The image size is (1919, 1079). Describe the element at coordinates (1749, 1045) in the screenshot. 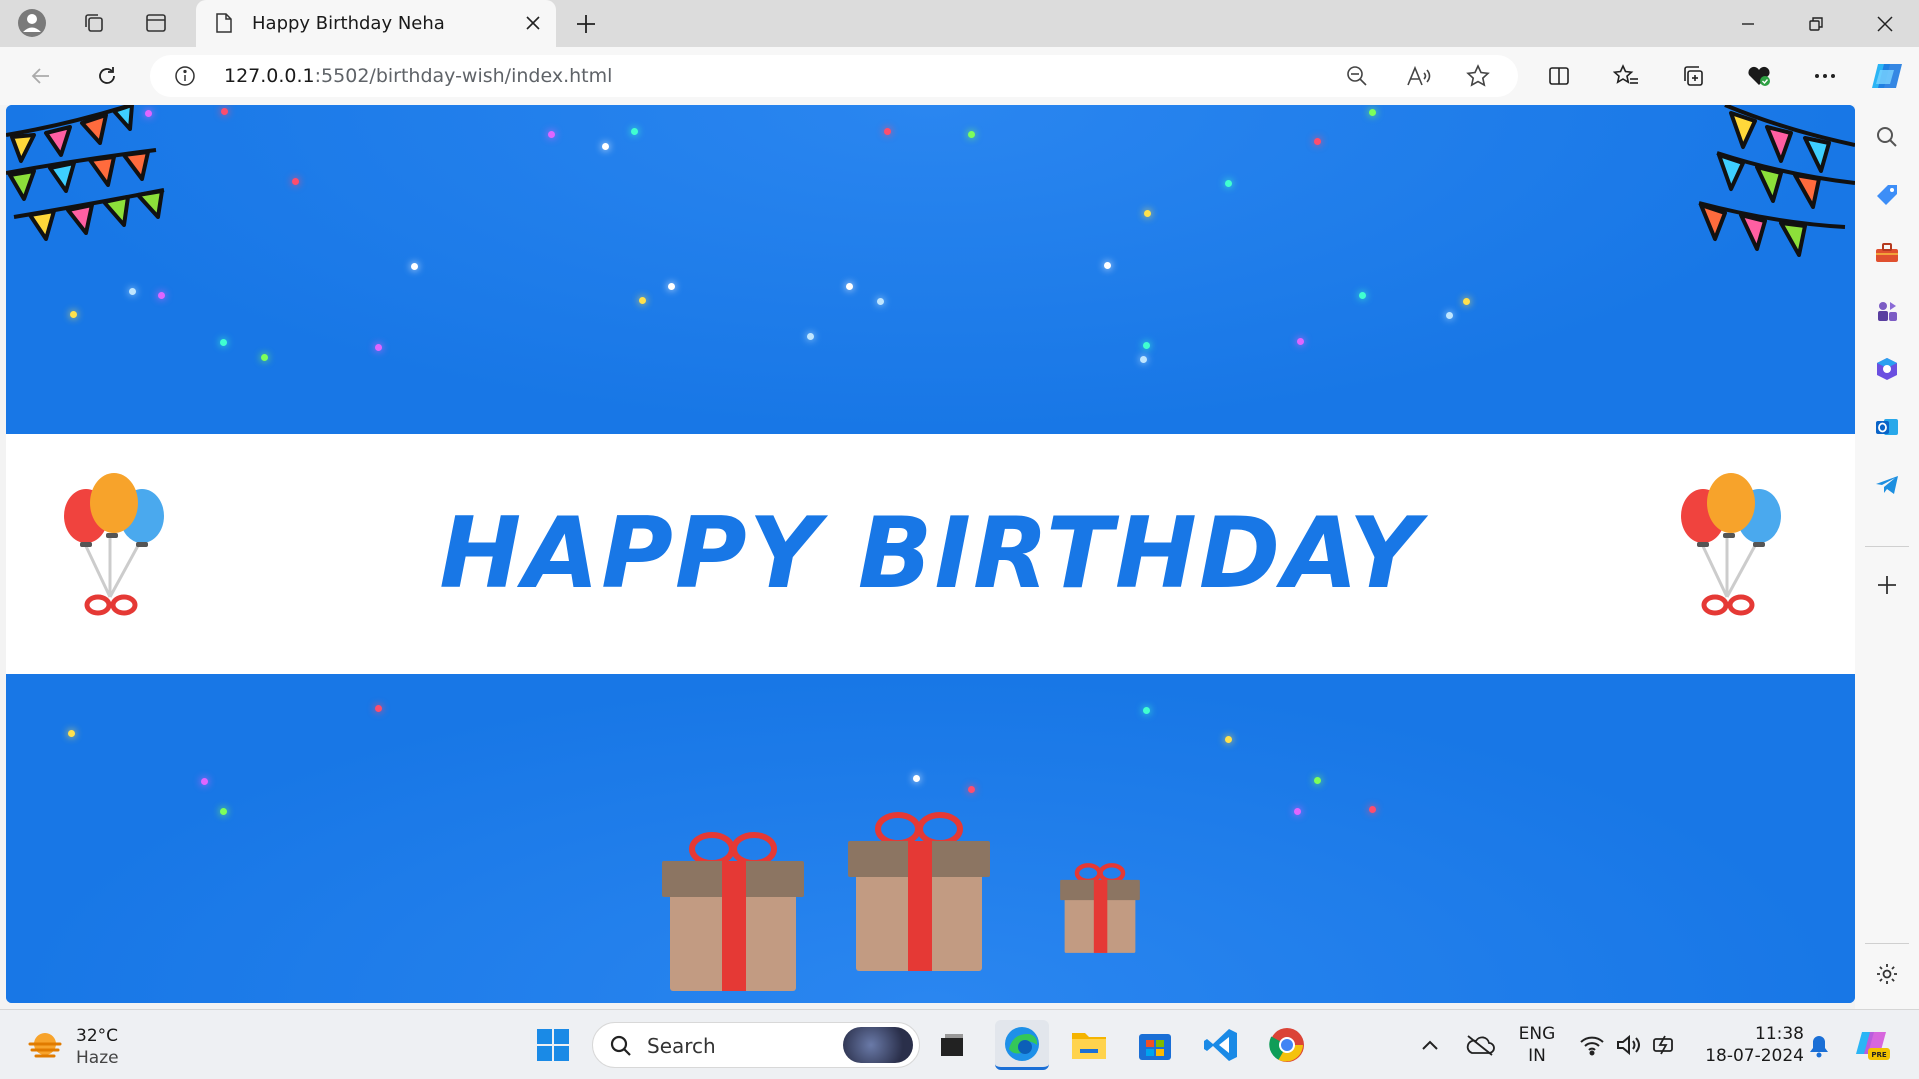

I see `clock: 11:38 18-07-2024` at that location.